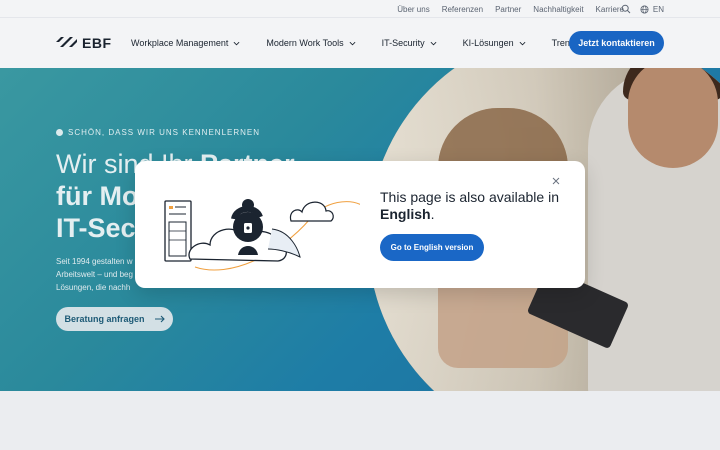 The width and height of the screenshot is (720, 450). I want to click on modal-message: This page is also available in English., so click(470, 206).